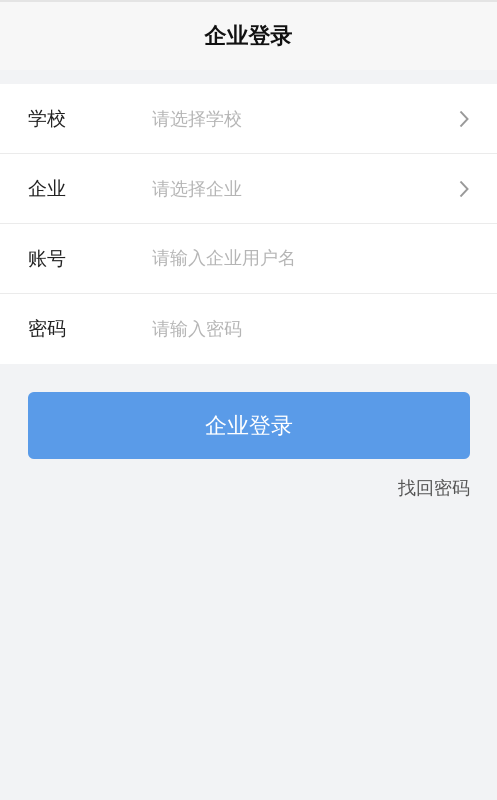 The width and height of the screenshot is (497, 800). I want to click on select-field: 请选择企业, so click(324, 188).